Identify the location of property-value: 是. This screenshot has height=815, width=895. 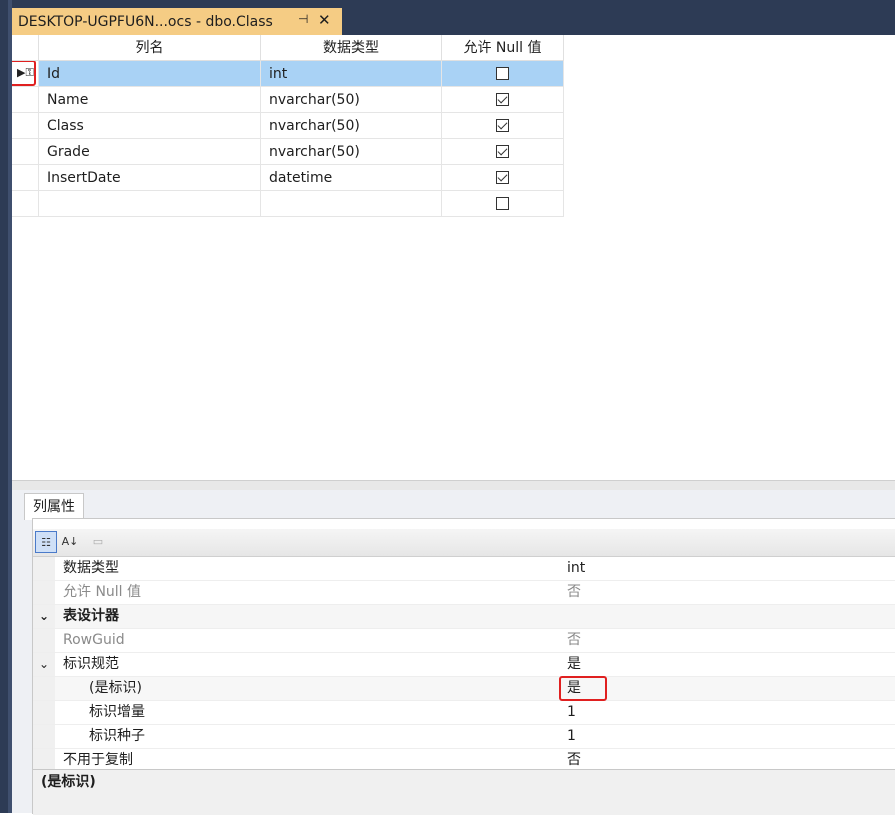
(574, 664).